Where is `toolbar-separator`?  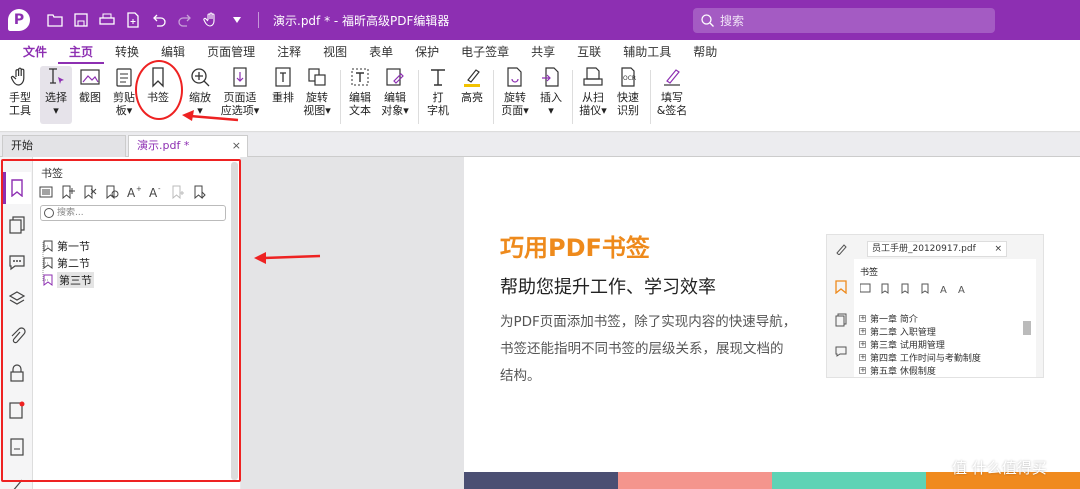
toolbar-separator is located at coordinates (258, 20).